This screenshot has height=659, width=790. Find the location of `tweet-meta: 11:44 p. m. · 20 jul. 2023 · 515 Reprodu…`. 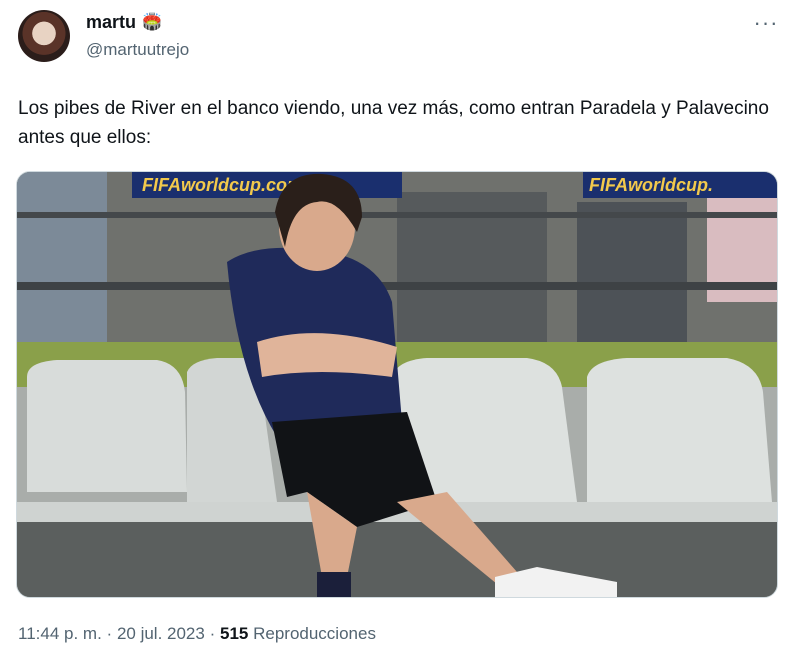

tweet-meta: 11:44 p. m. · 20 jul. 2023 · 515 Reprodu… is located at coordinates (197, 634).